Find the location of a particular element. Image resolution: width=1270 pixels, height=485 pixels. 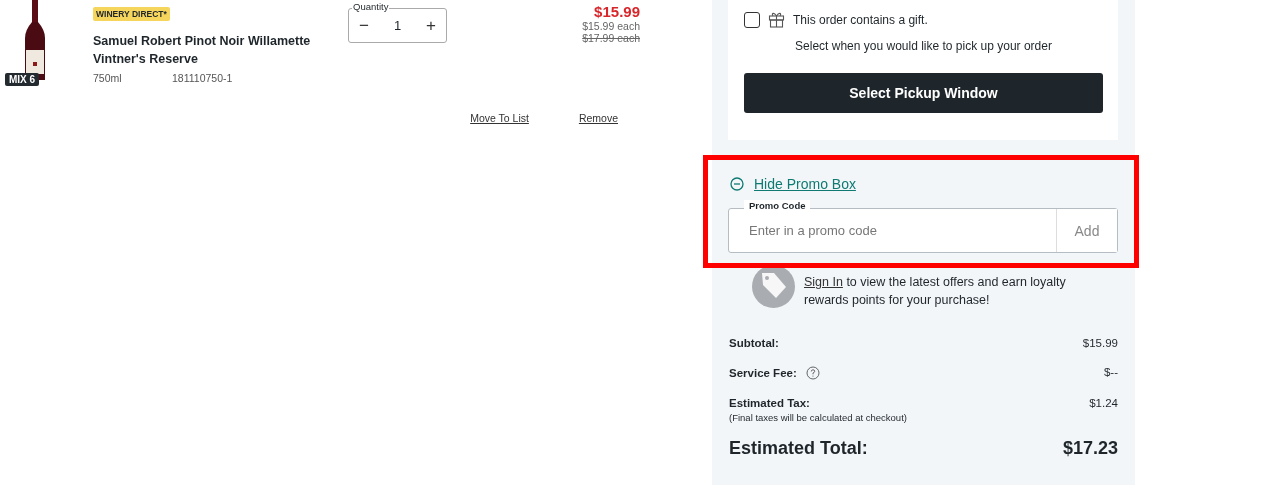

sign-in-message: Sign In to view the latest offers and earn loyalty rewards points for your purchase! is located at coordinates (935, 291).